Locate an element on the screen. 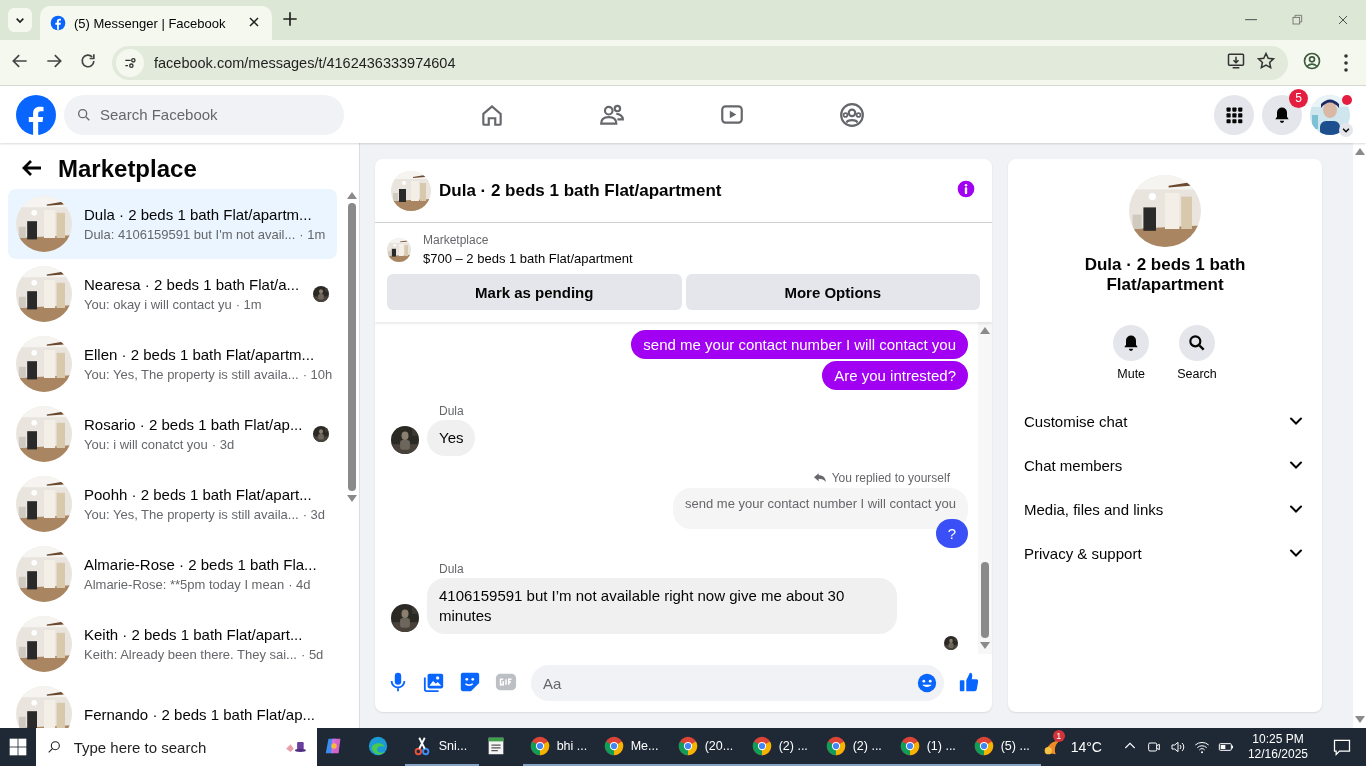 This screenshot has height=766, width=1366. action-button: More Options is located at coordinates (832, 292).